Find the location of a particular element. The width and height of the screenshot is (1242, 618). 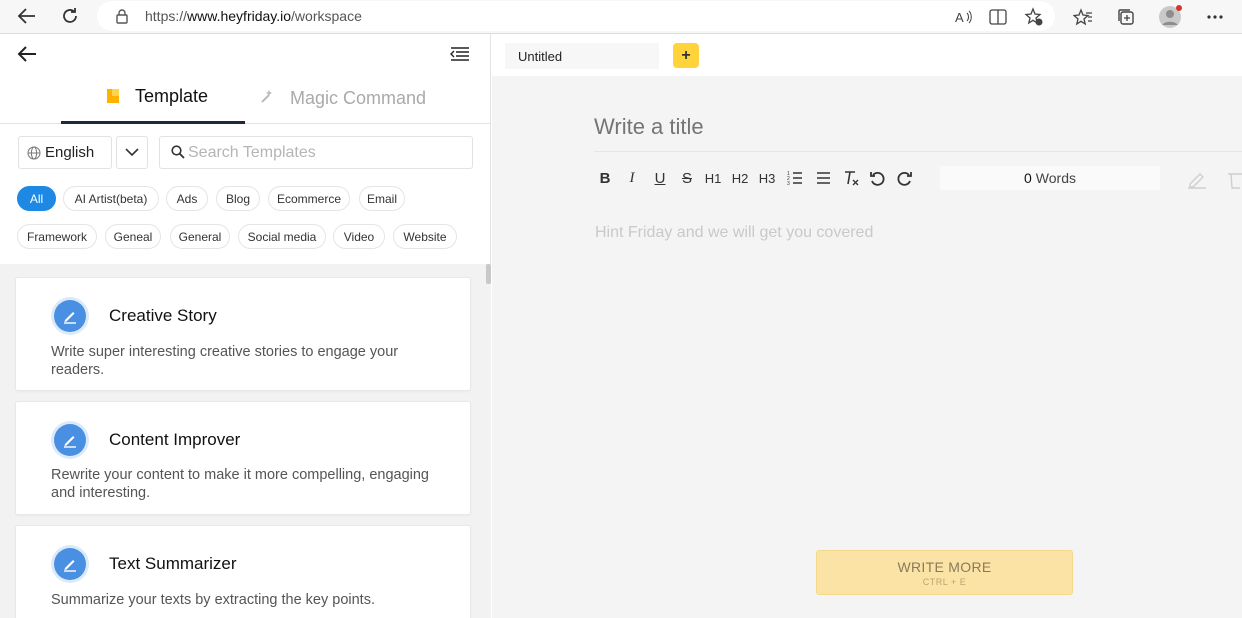

category-chip: Framework is located at coordinates (57, 236).